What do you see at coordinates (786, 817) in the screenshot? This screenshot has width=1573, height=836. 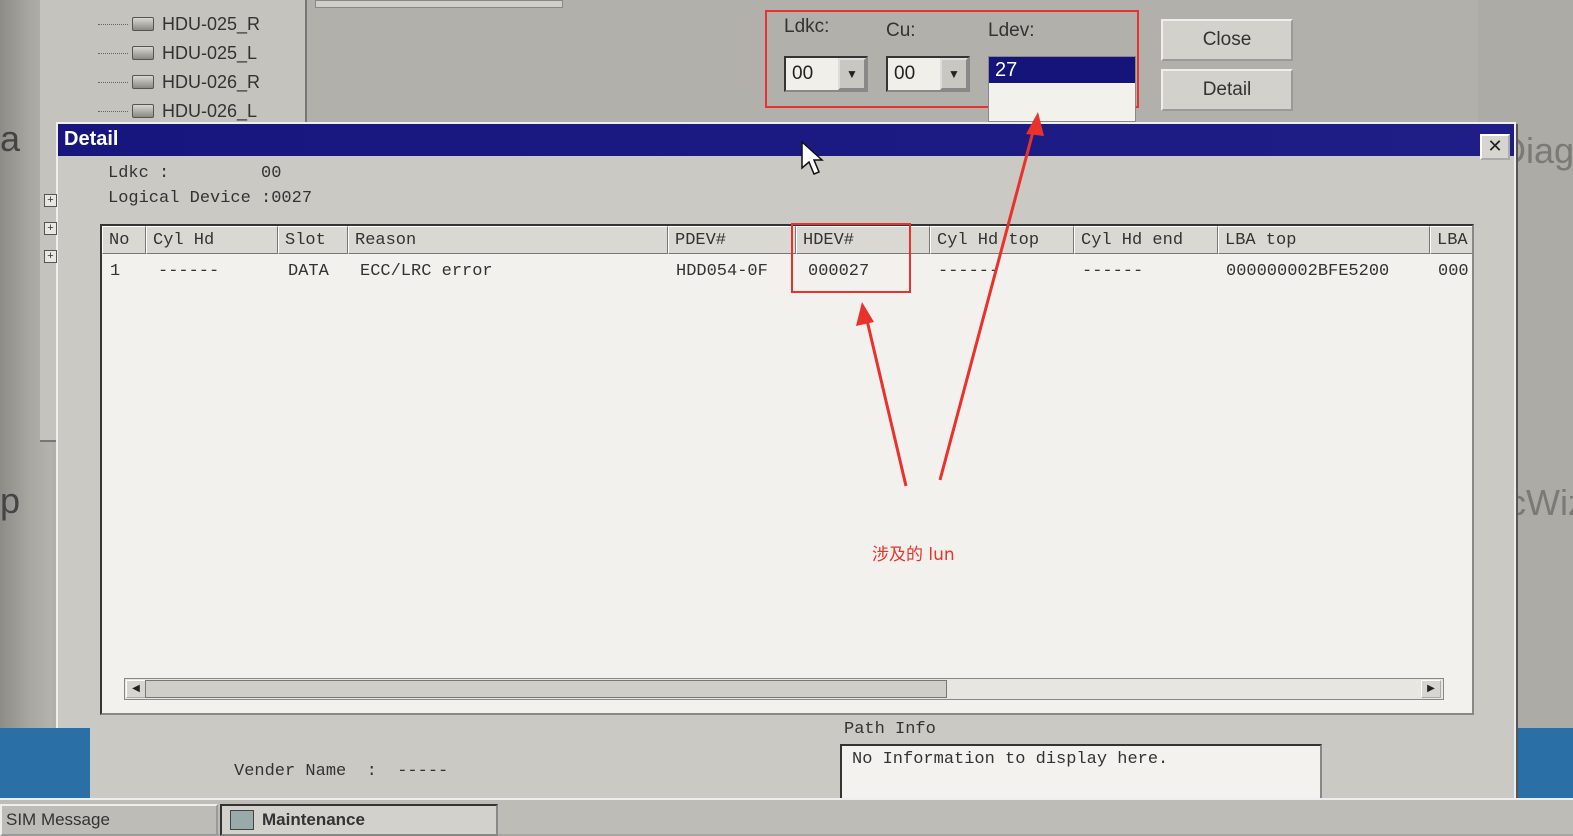 I see `taskbar: SIM Message Maintenance` at bounding box center [786, 817].